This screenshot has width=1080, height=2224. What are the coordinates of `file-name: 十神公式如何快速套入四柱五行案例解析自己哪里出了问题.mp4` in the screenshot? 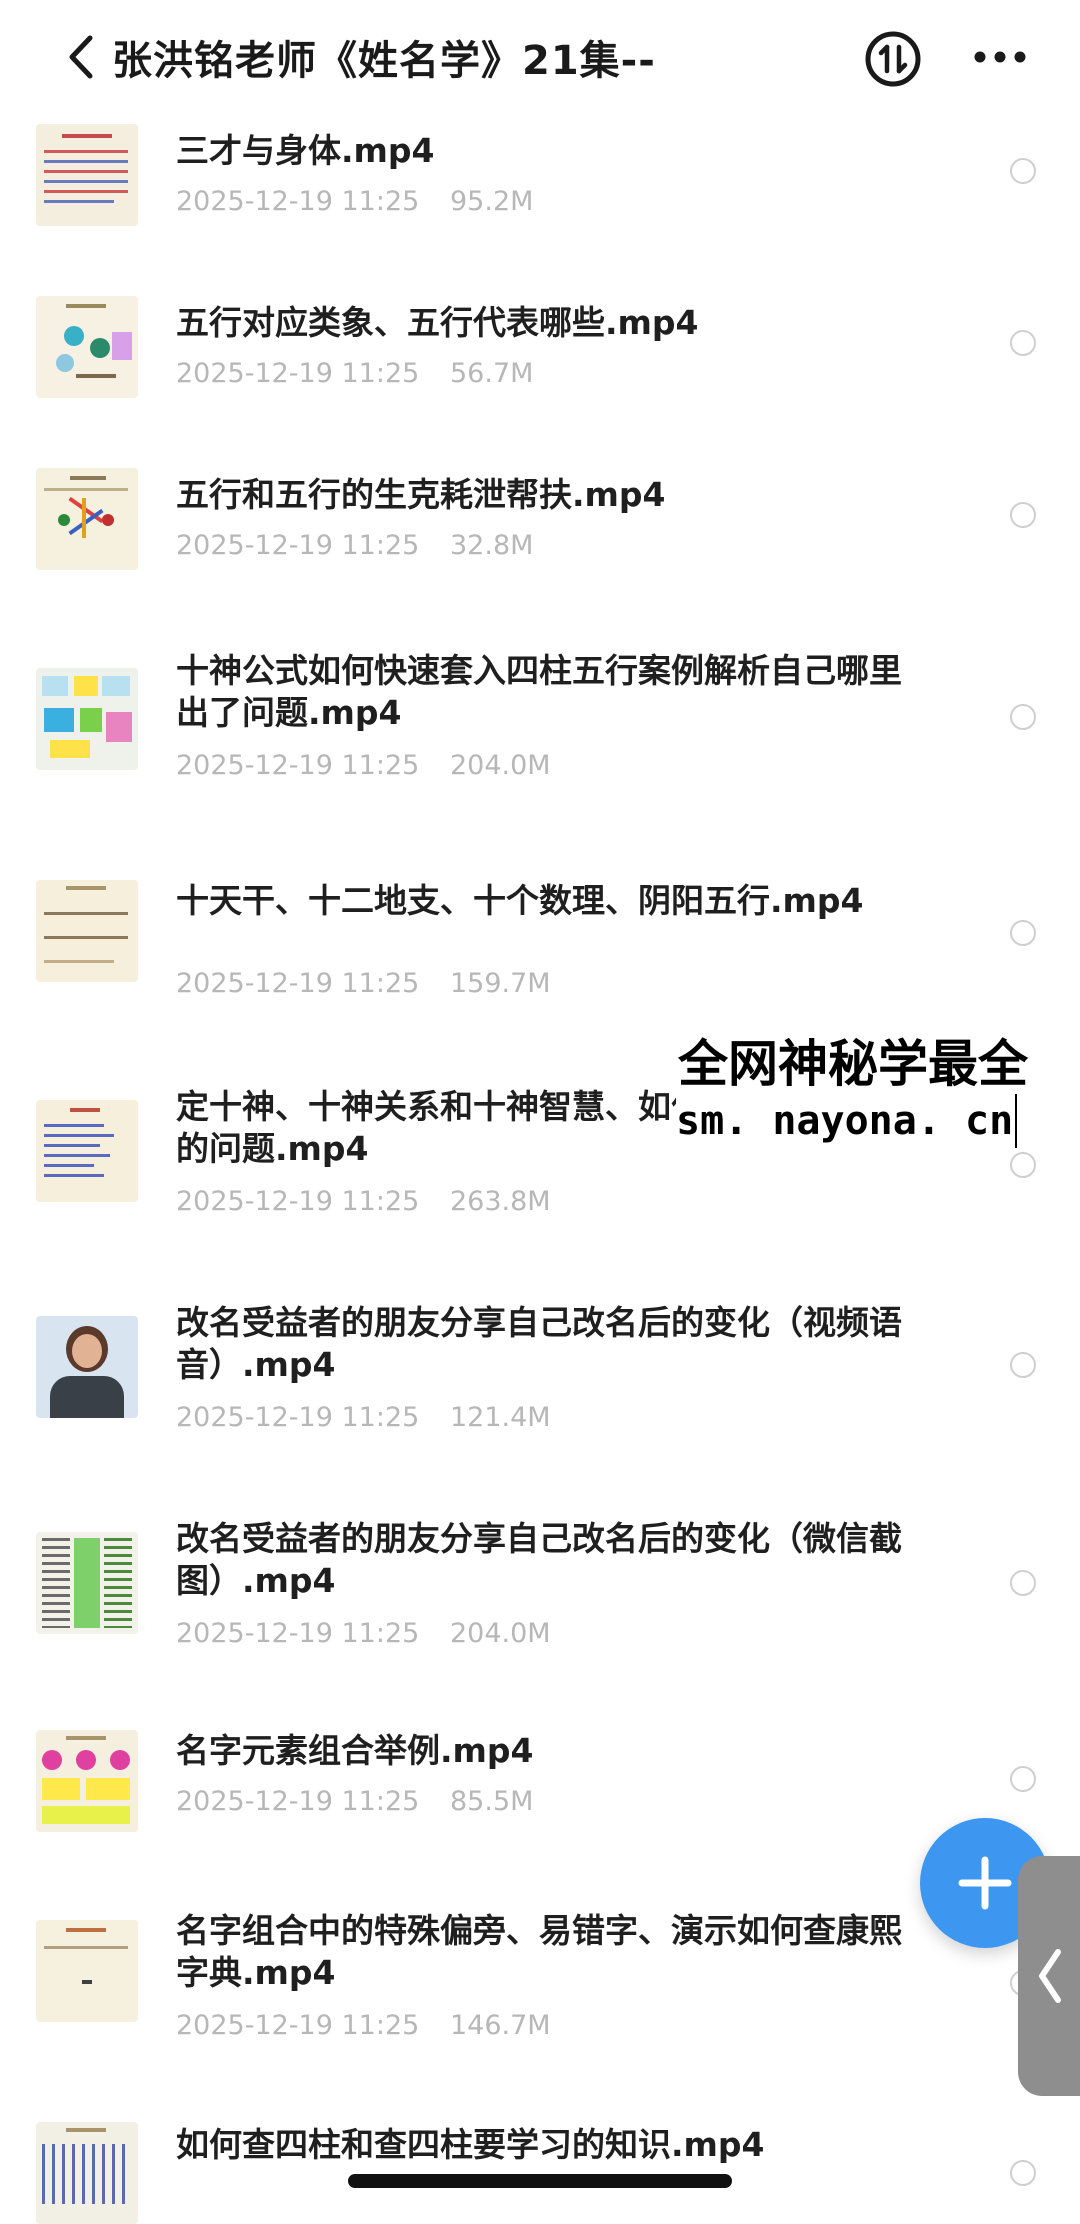 It's located at (539, 691).